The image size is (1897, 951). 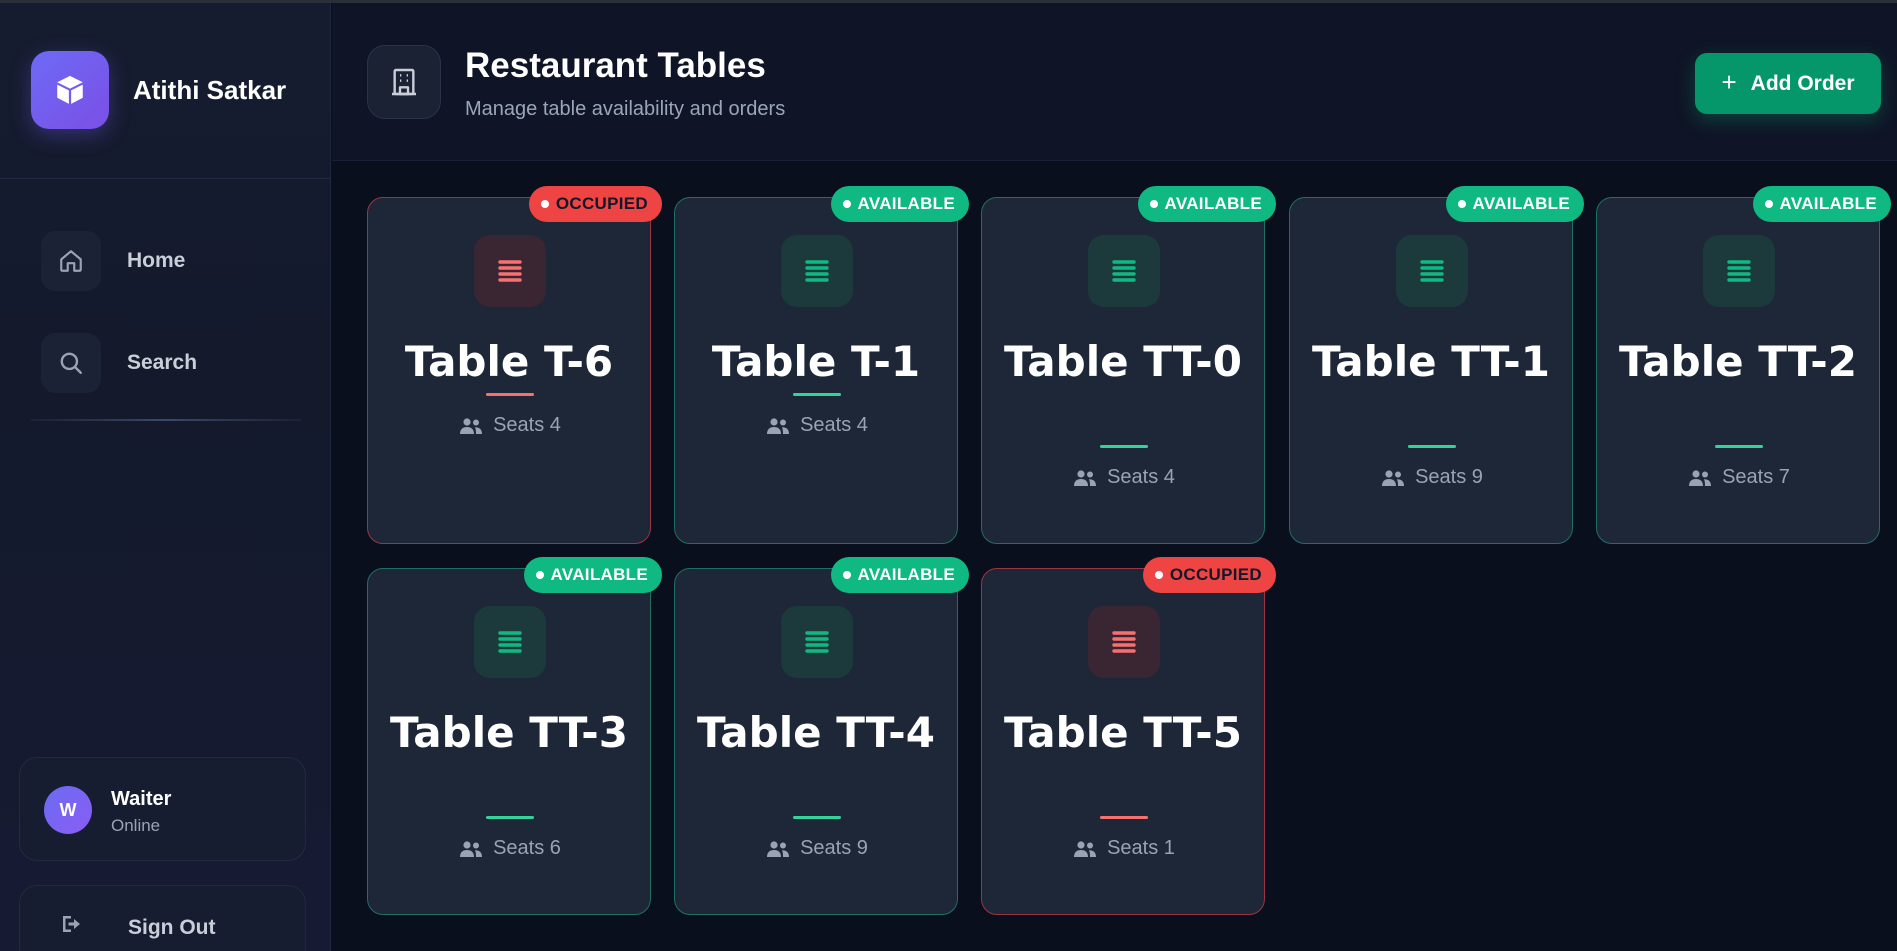 I want to click on table-card: AVAILABLE Table TT-2 Seats 7, so click(x=1743, y=365).